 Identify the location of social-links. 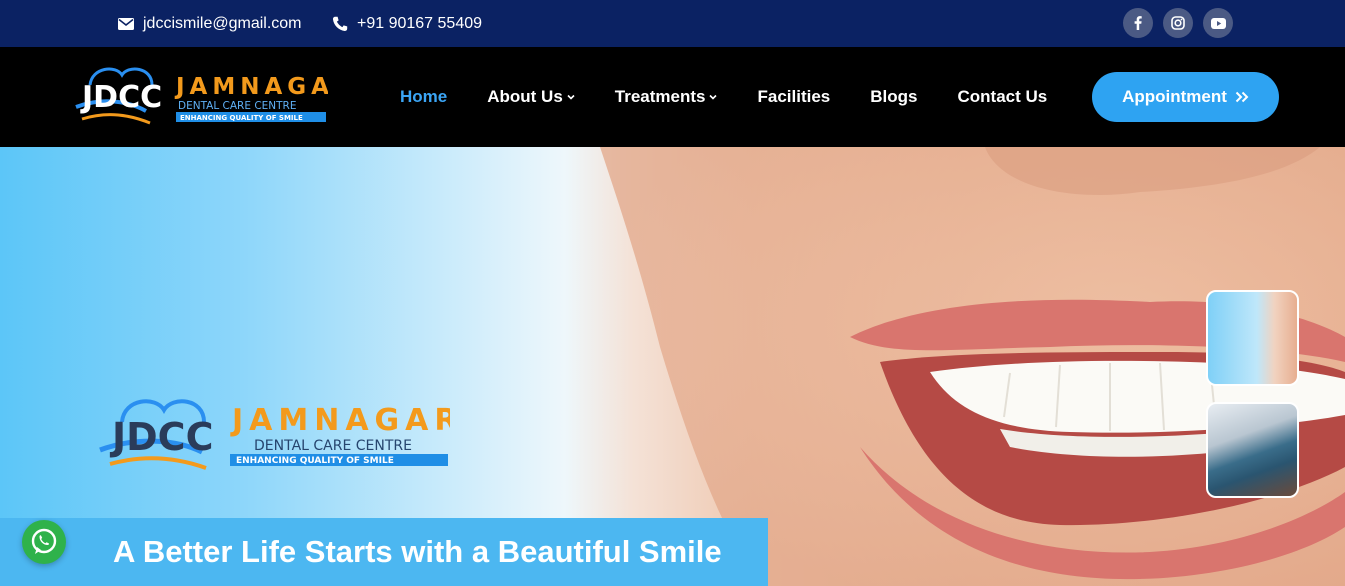
(1178, 23).